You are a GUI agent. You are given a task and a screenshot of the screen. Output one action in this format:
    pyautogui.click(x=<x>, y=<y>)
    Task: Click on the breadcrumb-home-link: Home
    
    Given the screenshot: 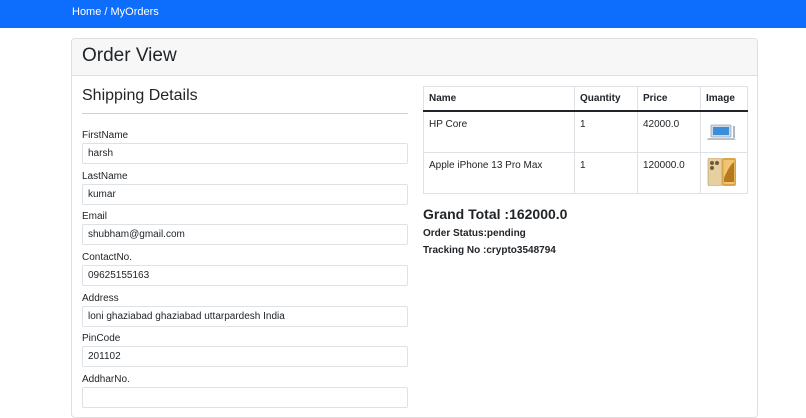 What is the action you would take?
    pyautogui.click(x=86, y=12)
    